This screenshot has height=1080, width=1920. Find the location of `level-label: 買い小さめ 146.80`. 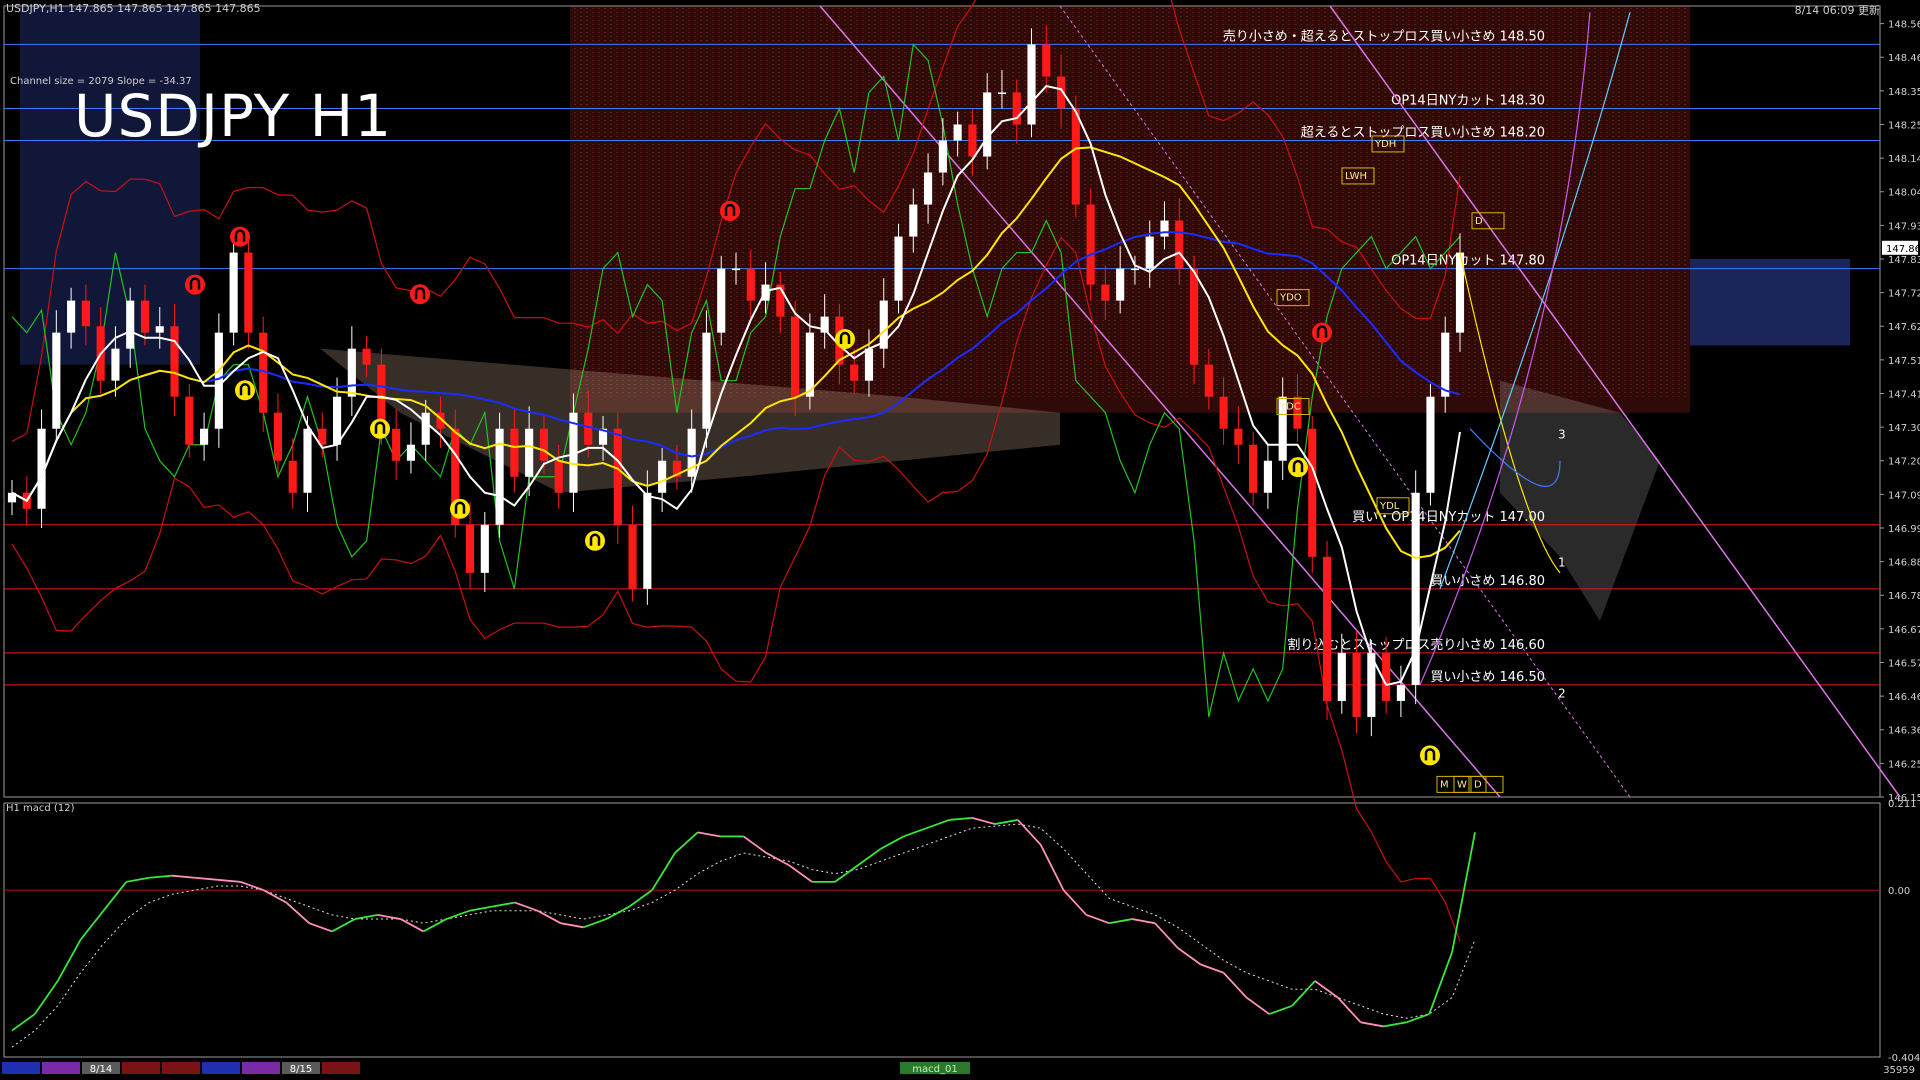

level-label: 買い小さめ 146.80 is located at coordinates (1487, 581).